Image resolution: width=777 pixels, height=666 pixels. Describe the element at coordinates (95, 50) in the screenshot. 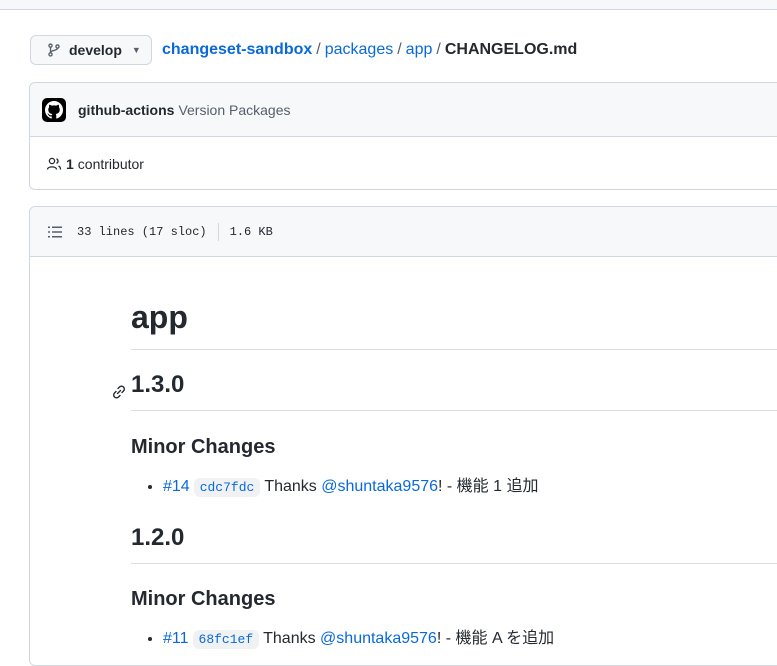

I see `branch-label: develop` at that location.